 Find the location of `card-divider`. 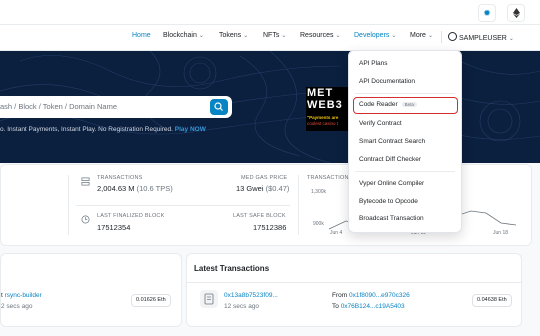

card-divider is located at coordinates (354, 282).